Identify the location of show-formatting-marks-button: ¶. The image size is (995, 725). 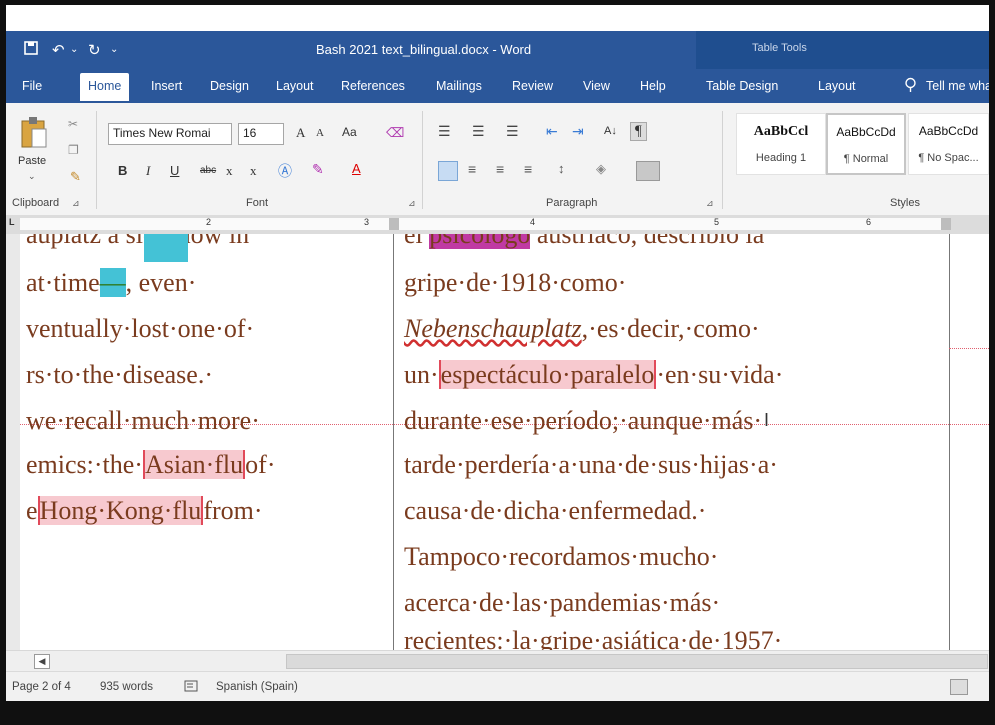
(638, 131).